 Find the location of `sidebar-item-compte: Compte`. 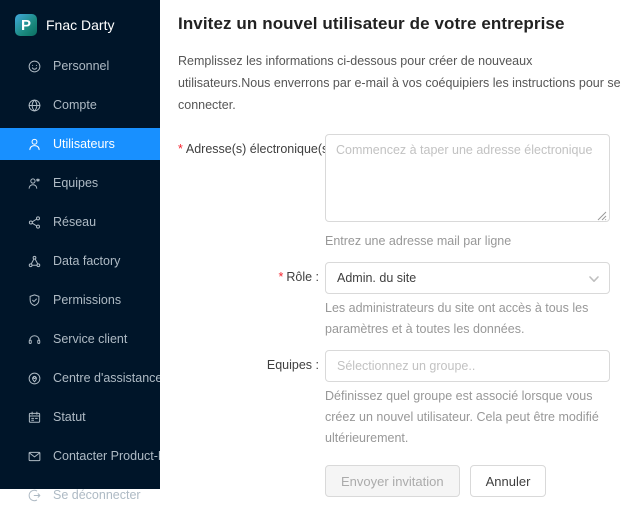

sidebar-item-compte: Compte is located at coordinates (80, 105).